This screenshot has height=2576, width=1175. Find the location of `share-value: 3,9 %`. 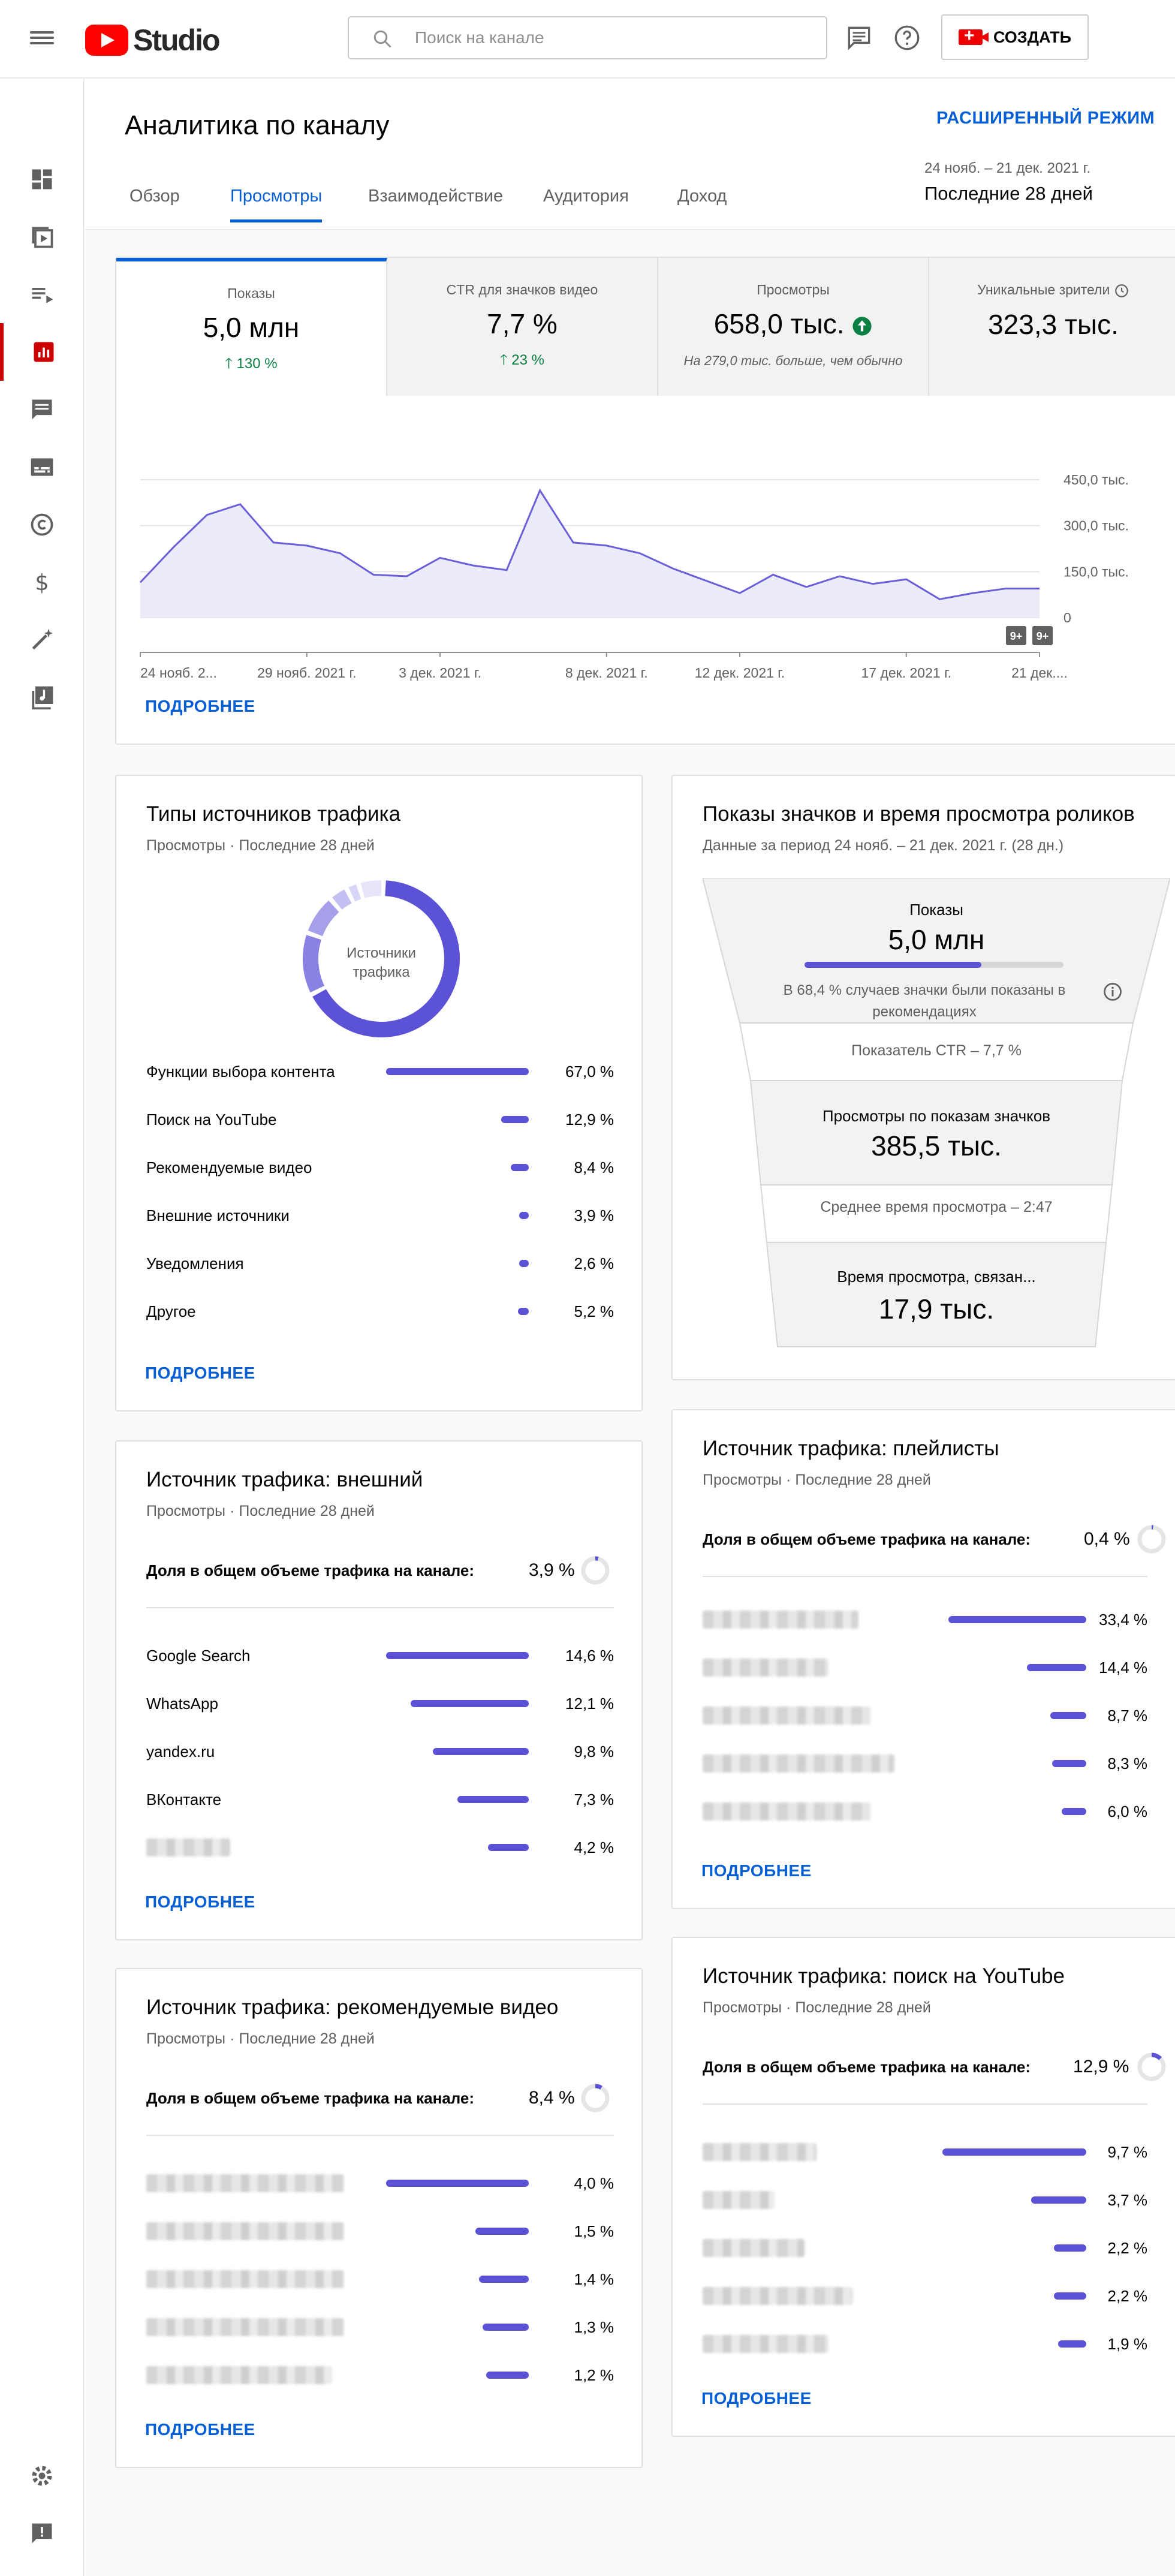

share-value: 3,9 % is located at coordinates (552, 1570).